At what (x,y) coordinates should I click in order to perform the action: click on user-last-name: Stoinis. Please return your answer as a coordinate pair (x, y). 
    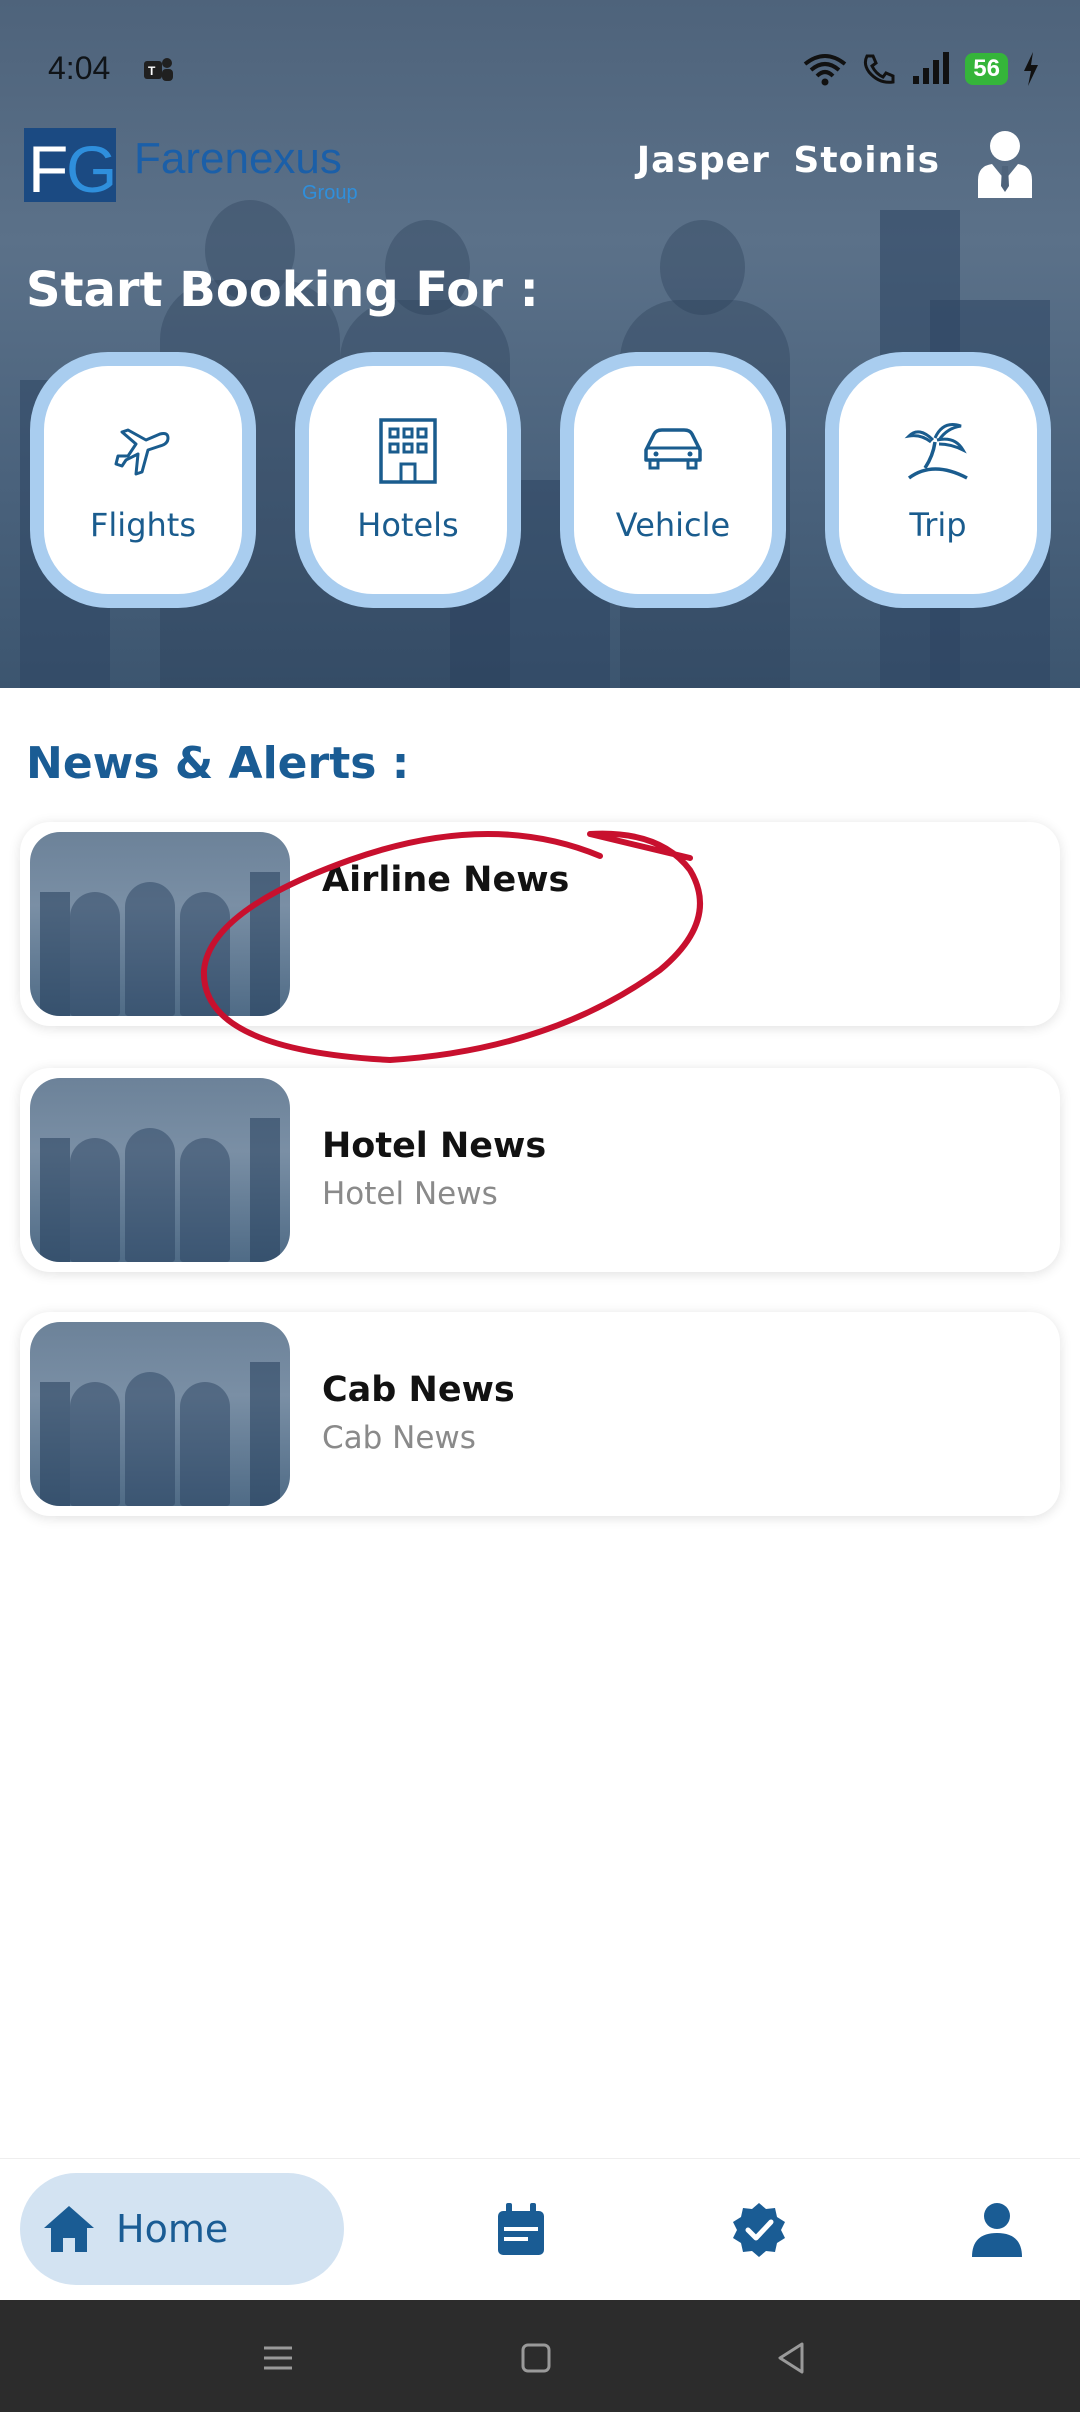
    Looking at the image, I should click on (866, 160).